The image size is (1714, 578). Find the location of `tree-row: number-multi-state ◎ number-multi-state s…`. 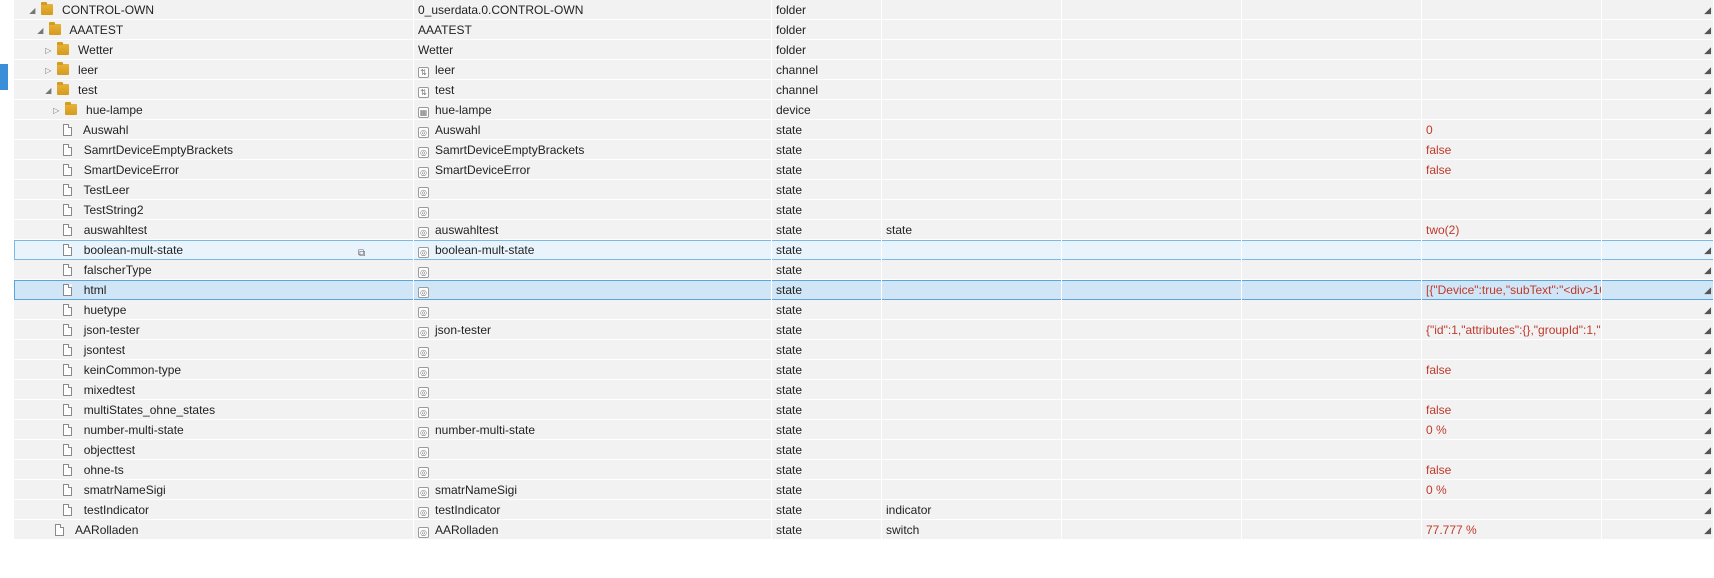

tree-row: number-multi-state ◎ number-multi-state s… is located at coordinates (864, 430).